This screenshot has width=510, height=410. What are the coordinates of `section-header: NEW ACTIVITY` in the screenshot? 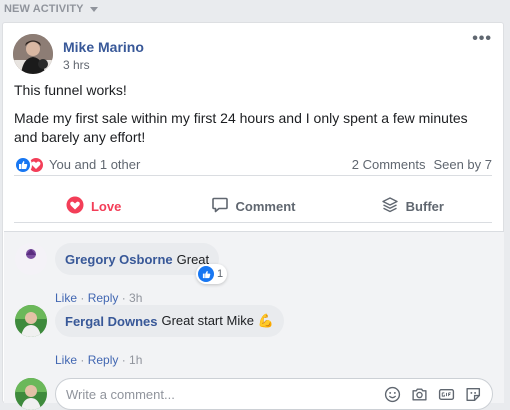 It's located at (51, 9).